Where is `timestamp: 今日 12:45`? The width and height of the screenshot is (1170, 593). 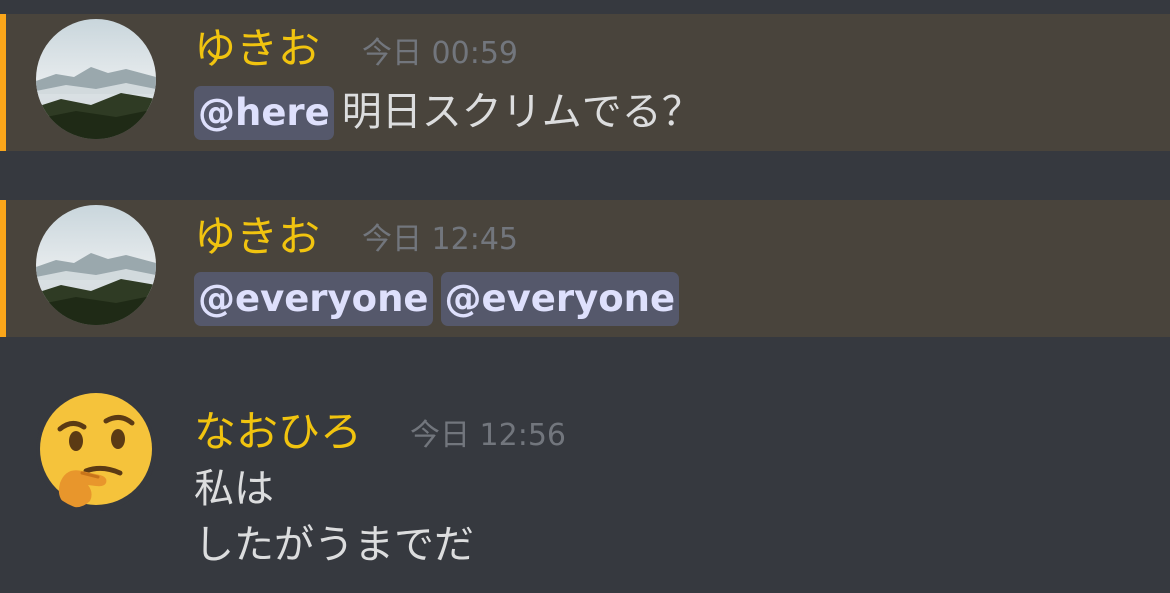 timestamp: 今日 12:45 is located at coordinates (440, 239).